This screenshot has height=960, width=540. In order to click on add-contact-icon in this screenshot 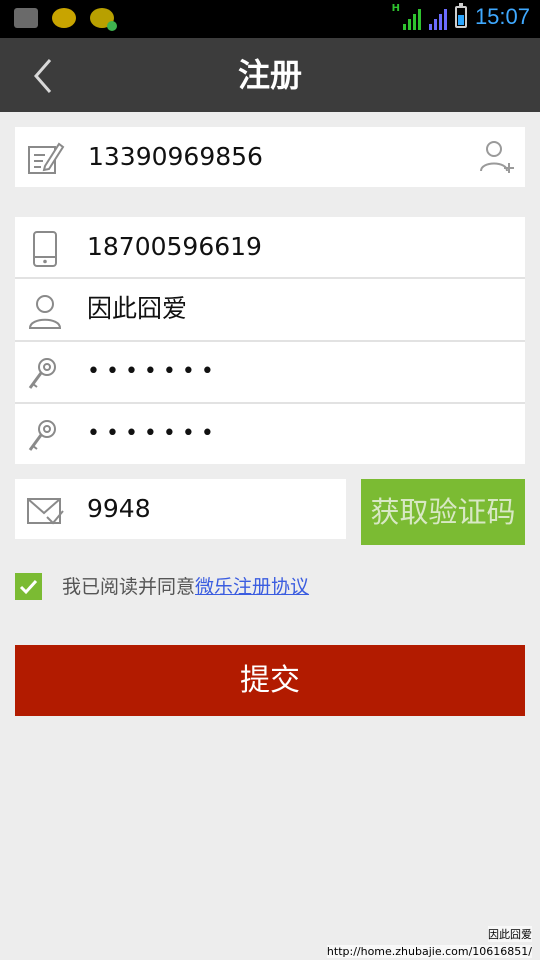, I will do `click(497, 157)`.